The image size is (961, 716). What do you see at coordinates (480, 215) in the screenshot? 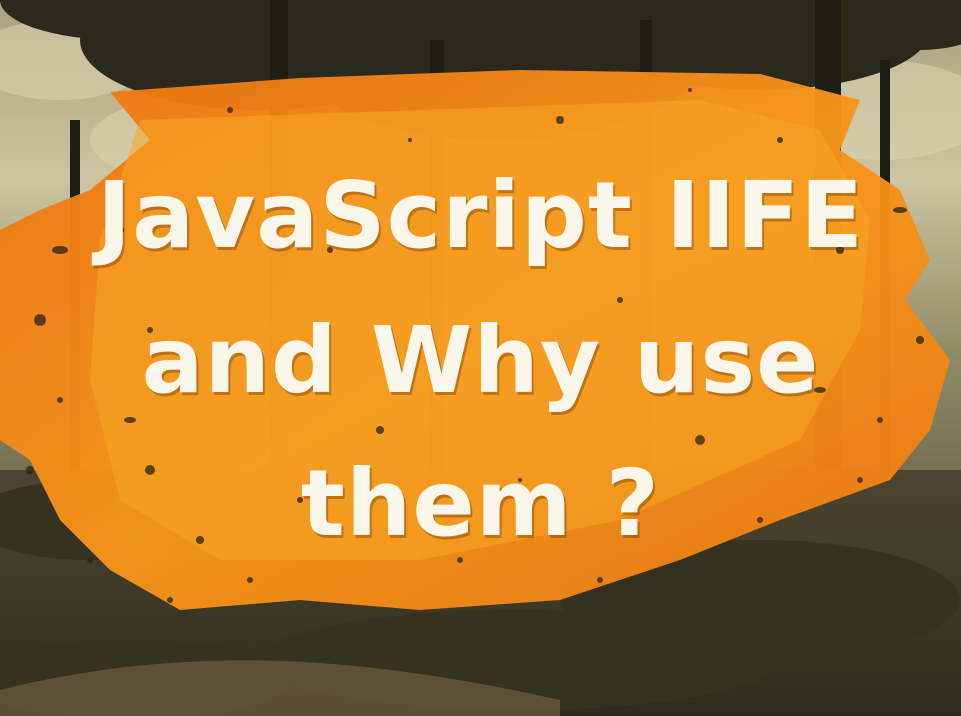
I see `headline-line-1: JavaScript IIFE` at bounding box center [480, 215].